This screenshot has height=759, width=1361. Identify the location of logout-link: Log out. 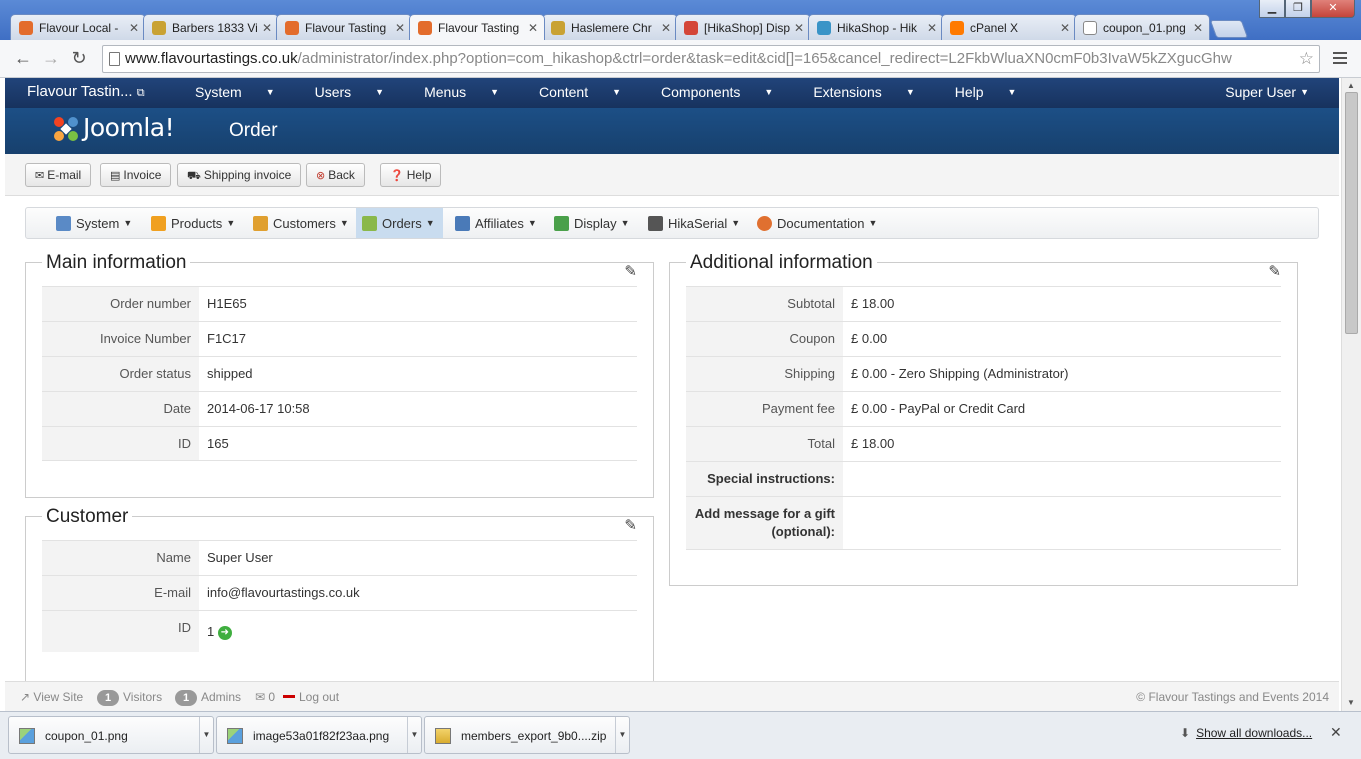
(311, 697).